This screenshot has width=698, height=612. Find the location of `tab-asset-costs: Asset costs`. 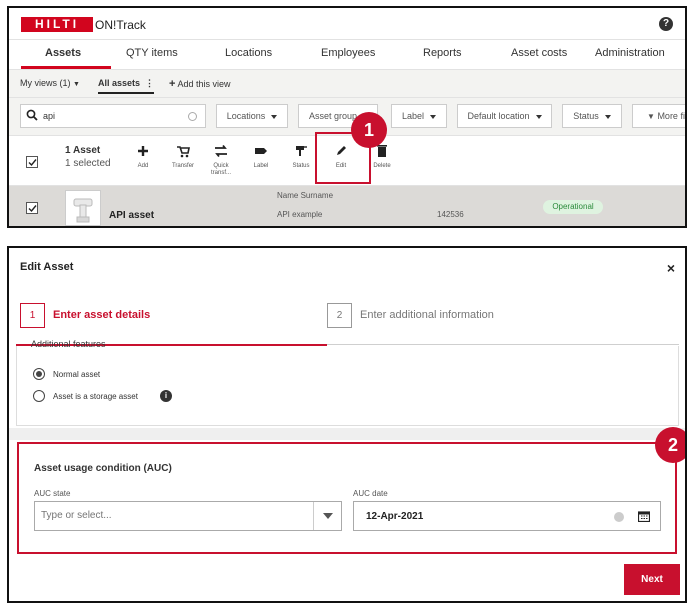

tab-asset-costs: Asset costs is located at coordinates (539, 53).